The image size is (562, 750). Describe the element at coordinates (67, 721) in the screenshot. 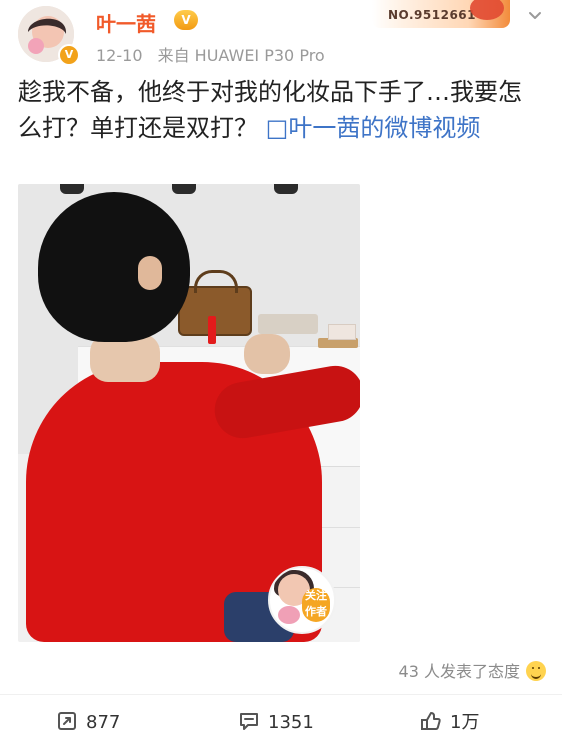

I see `repost-icon` at that location.